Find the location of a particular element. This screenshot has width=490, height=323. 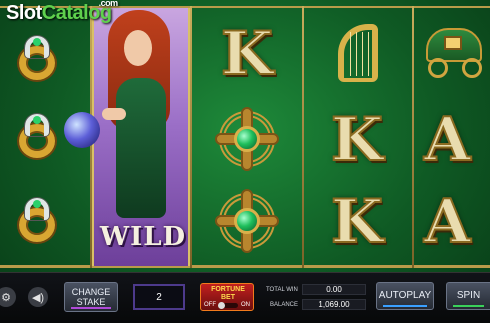

harp-icon is located at coordinates (358, 53).